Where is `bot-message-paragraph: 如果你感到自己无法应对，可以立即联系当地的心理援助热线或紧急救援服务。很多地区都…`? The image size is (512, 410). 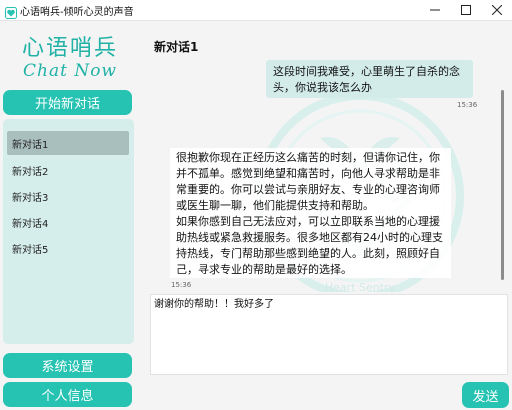 bot-message-paragraph: 如果你感到自己无法应对，可以立即联系当地的心理援助热线或紧急救援服务。很多地区都… is located at coordinates (309, 245).